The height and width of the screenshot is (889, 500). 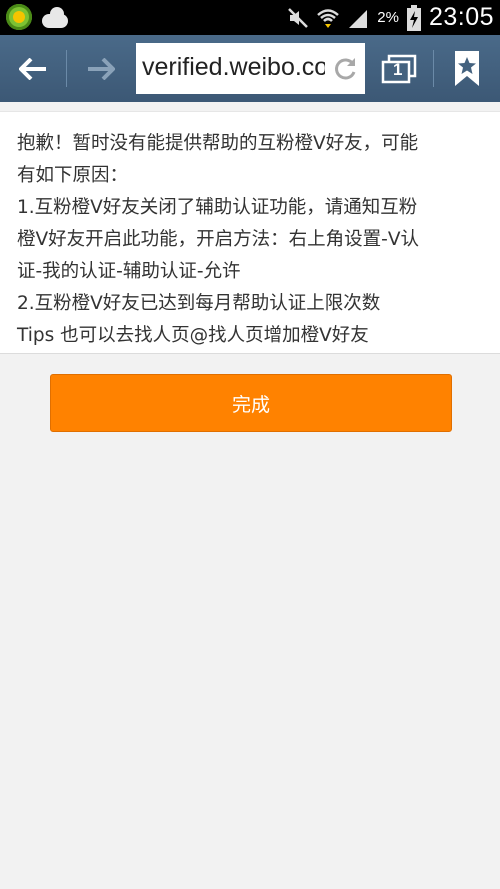 I want to click on url-bar: verified.weibo.com, so click(x=250, y=68).